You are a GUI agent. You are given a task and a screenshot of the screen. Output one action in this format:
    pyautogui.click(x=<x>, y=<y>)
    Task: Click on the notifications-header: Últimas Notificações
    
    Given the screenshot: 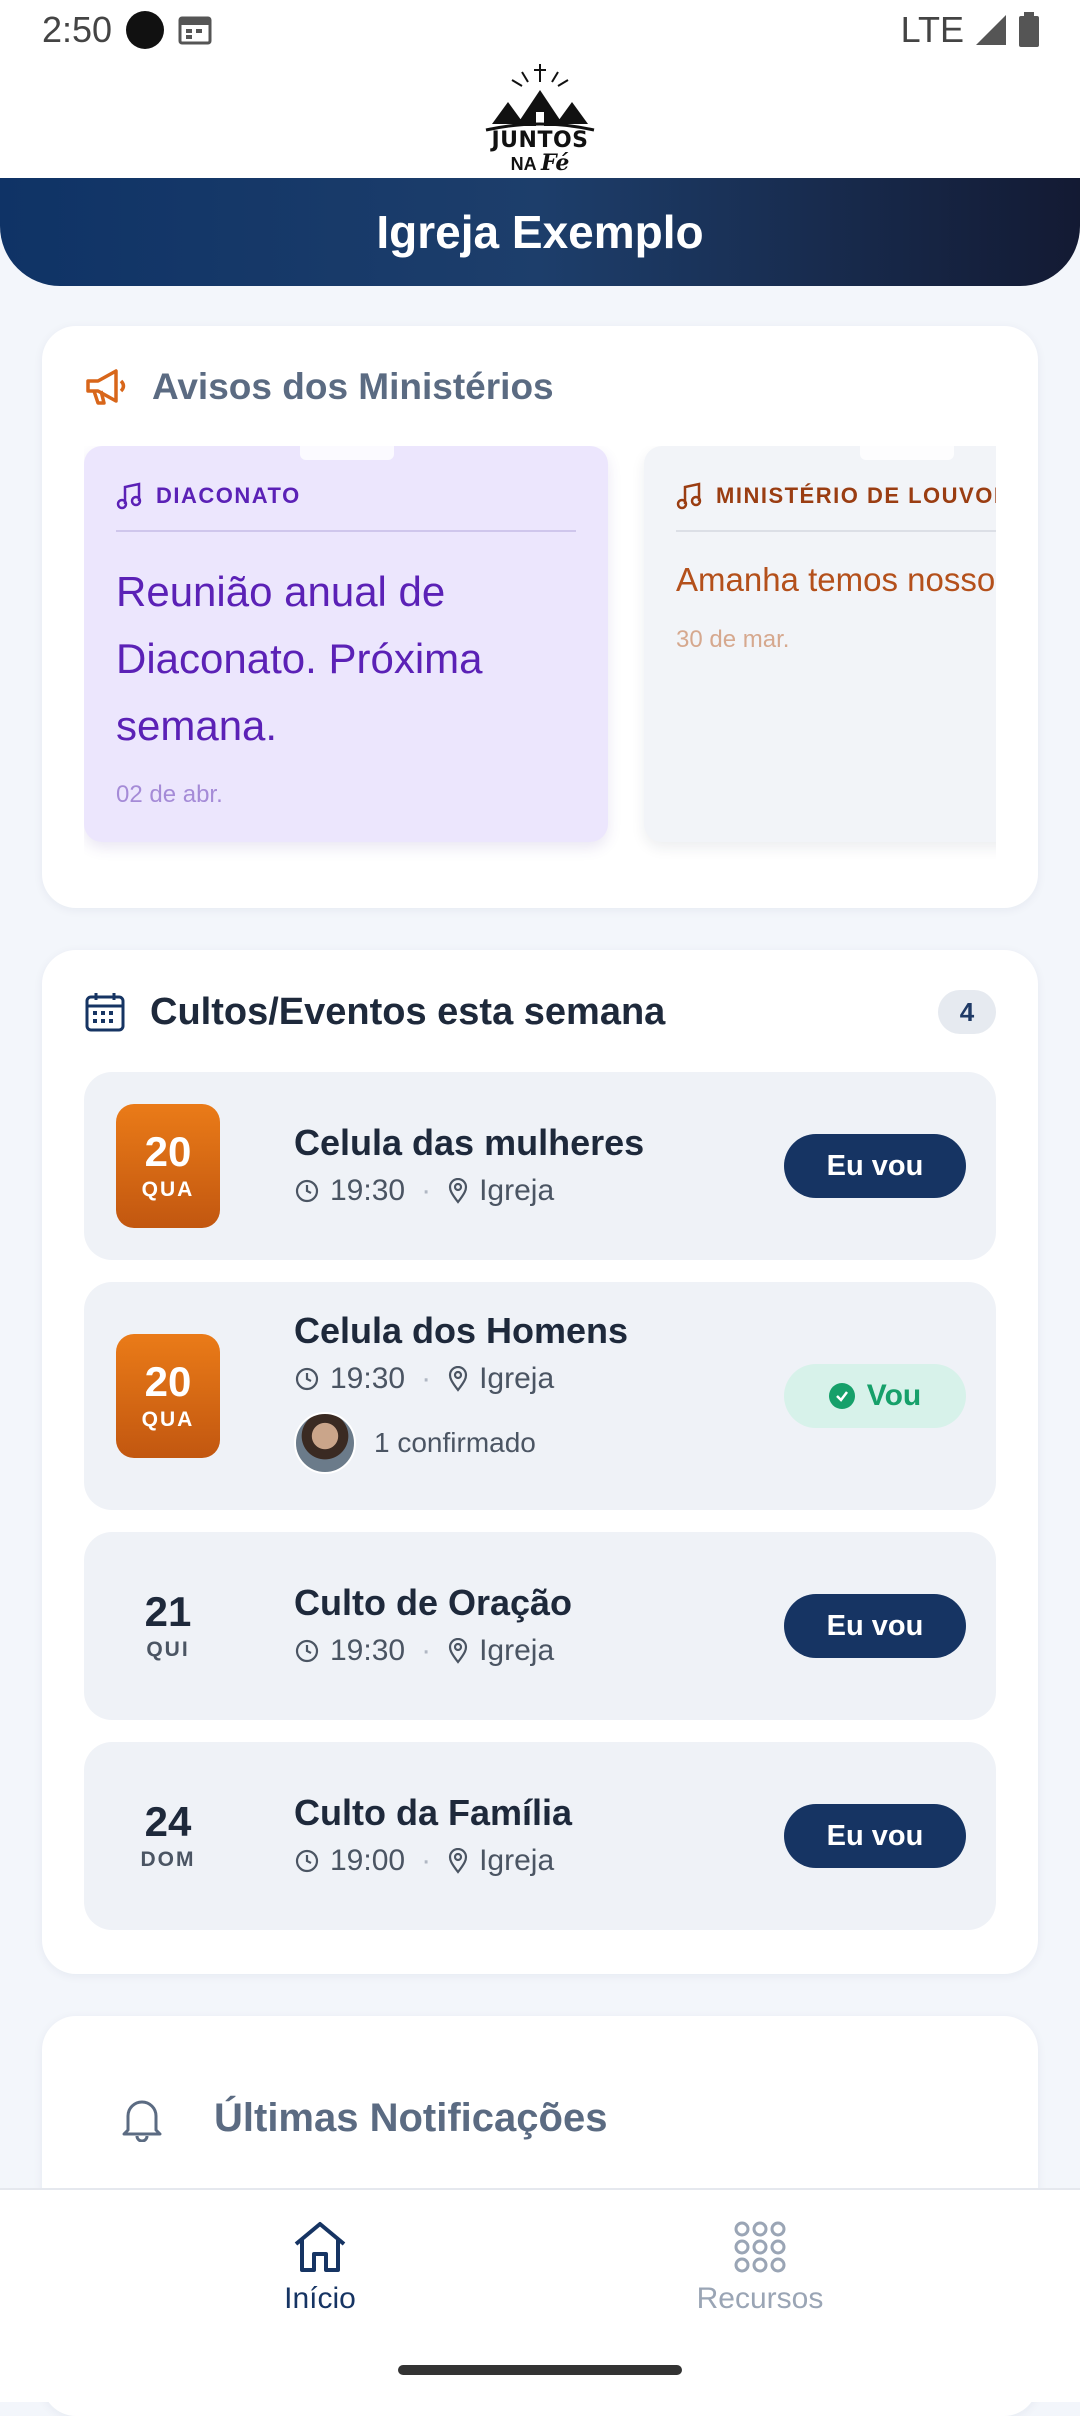 What is the action you would take?
    pyautogui.click(x=363, y=2118)
    